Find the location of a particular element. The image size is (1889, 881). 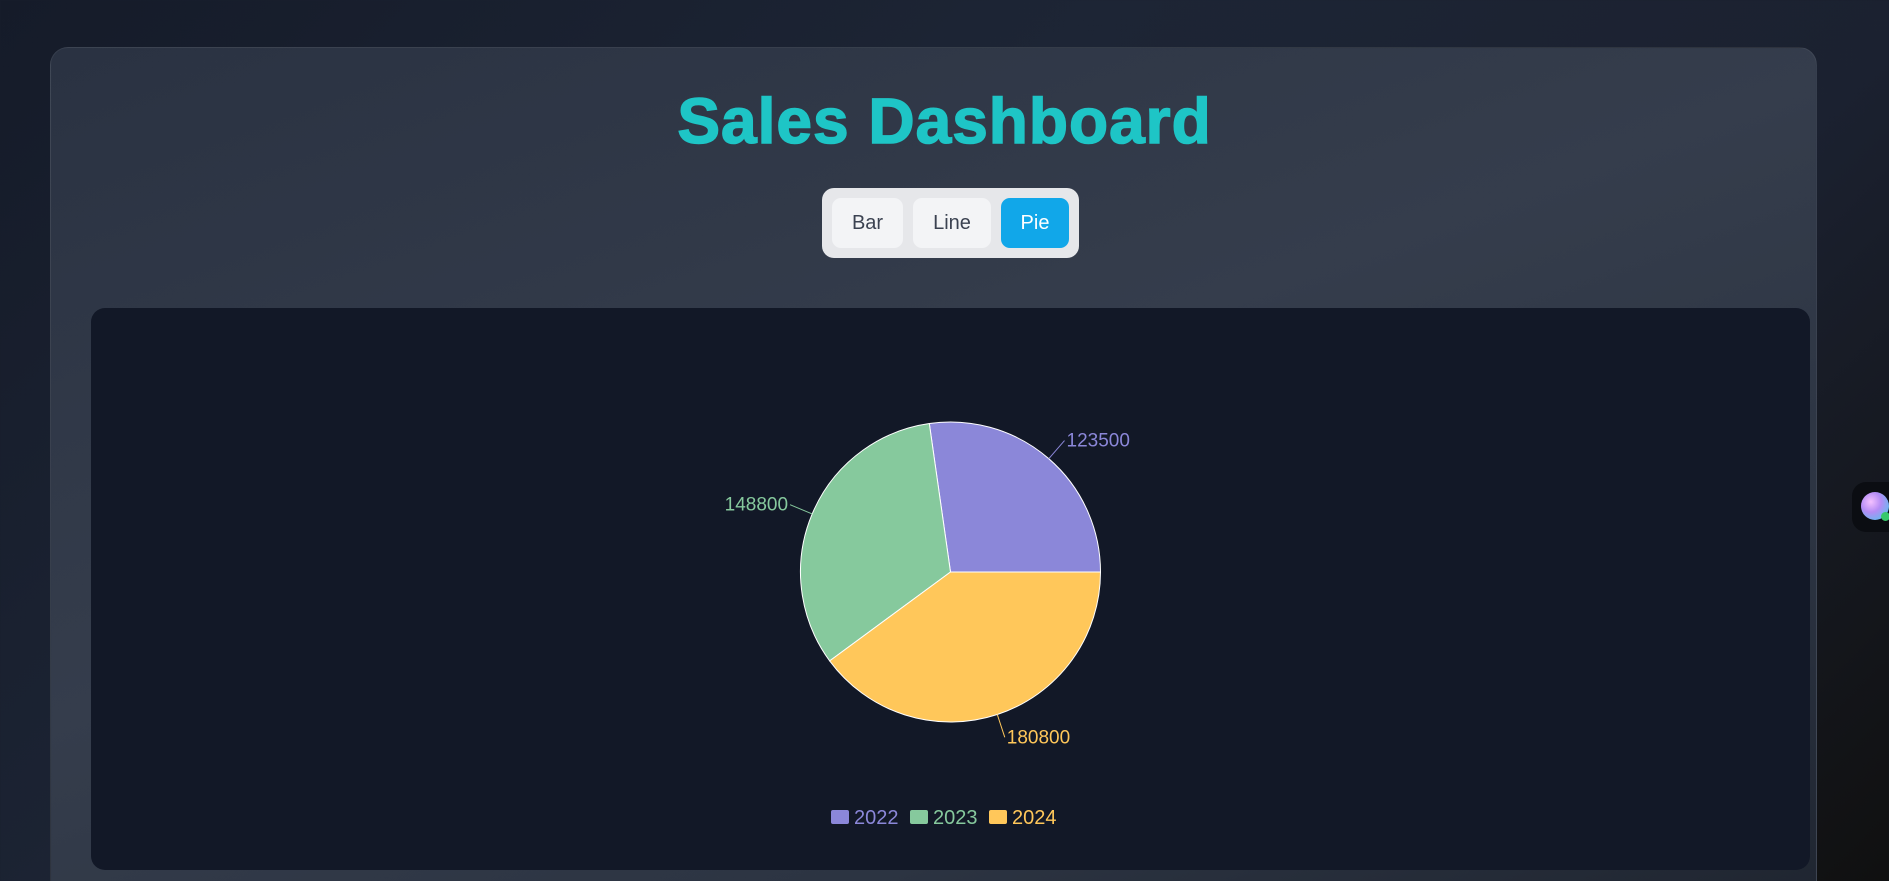

pie-chart-button: Pie is located at coordinates (1035, 223).